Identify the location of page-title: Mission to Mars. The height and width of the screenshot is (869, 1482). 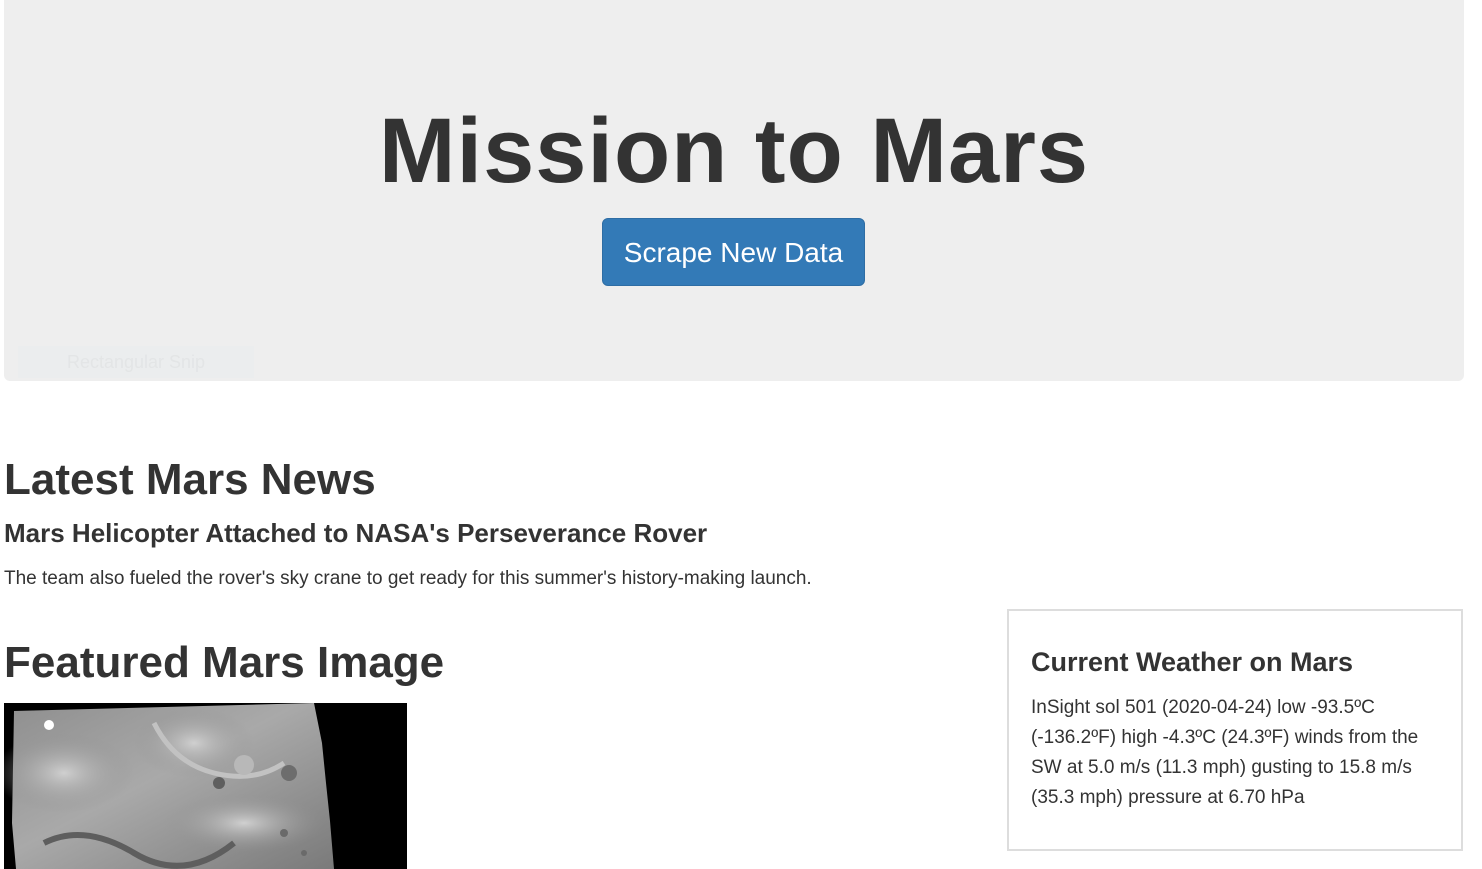
(734, 151).